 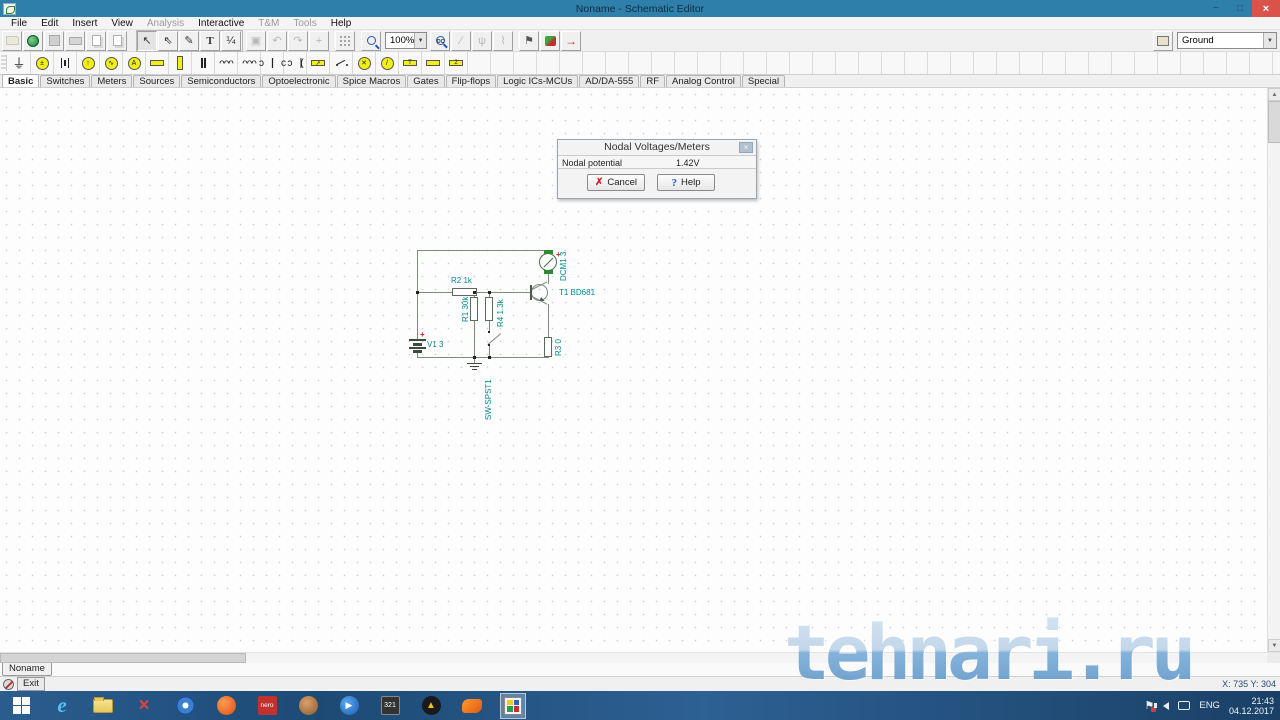 What do you see at coordinates (33, 40) in the screenshot?
I see `export-button` at bounding box center [33, 40].